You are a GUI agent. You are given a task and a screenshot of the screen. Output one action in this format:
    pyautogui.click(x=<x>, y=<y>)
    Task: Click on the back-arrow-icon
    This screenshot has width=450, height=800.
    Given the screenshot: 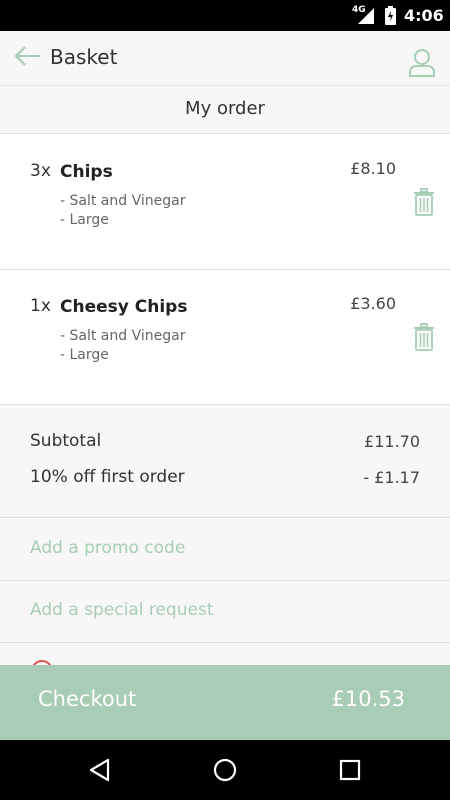 What is the action you would take?
    pyautogui.click(x=28, y=56)
    